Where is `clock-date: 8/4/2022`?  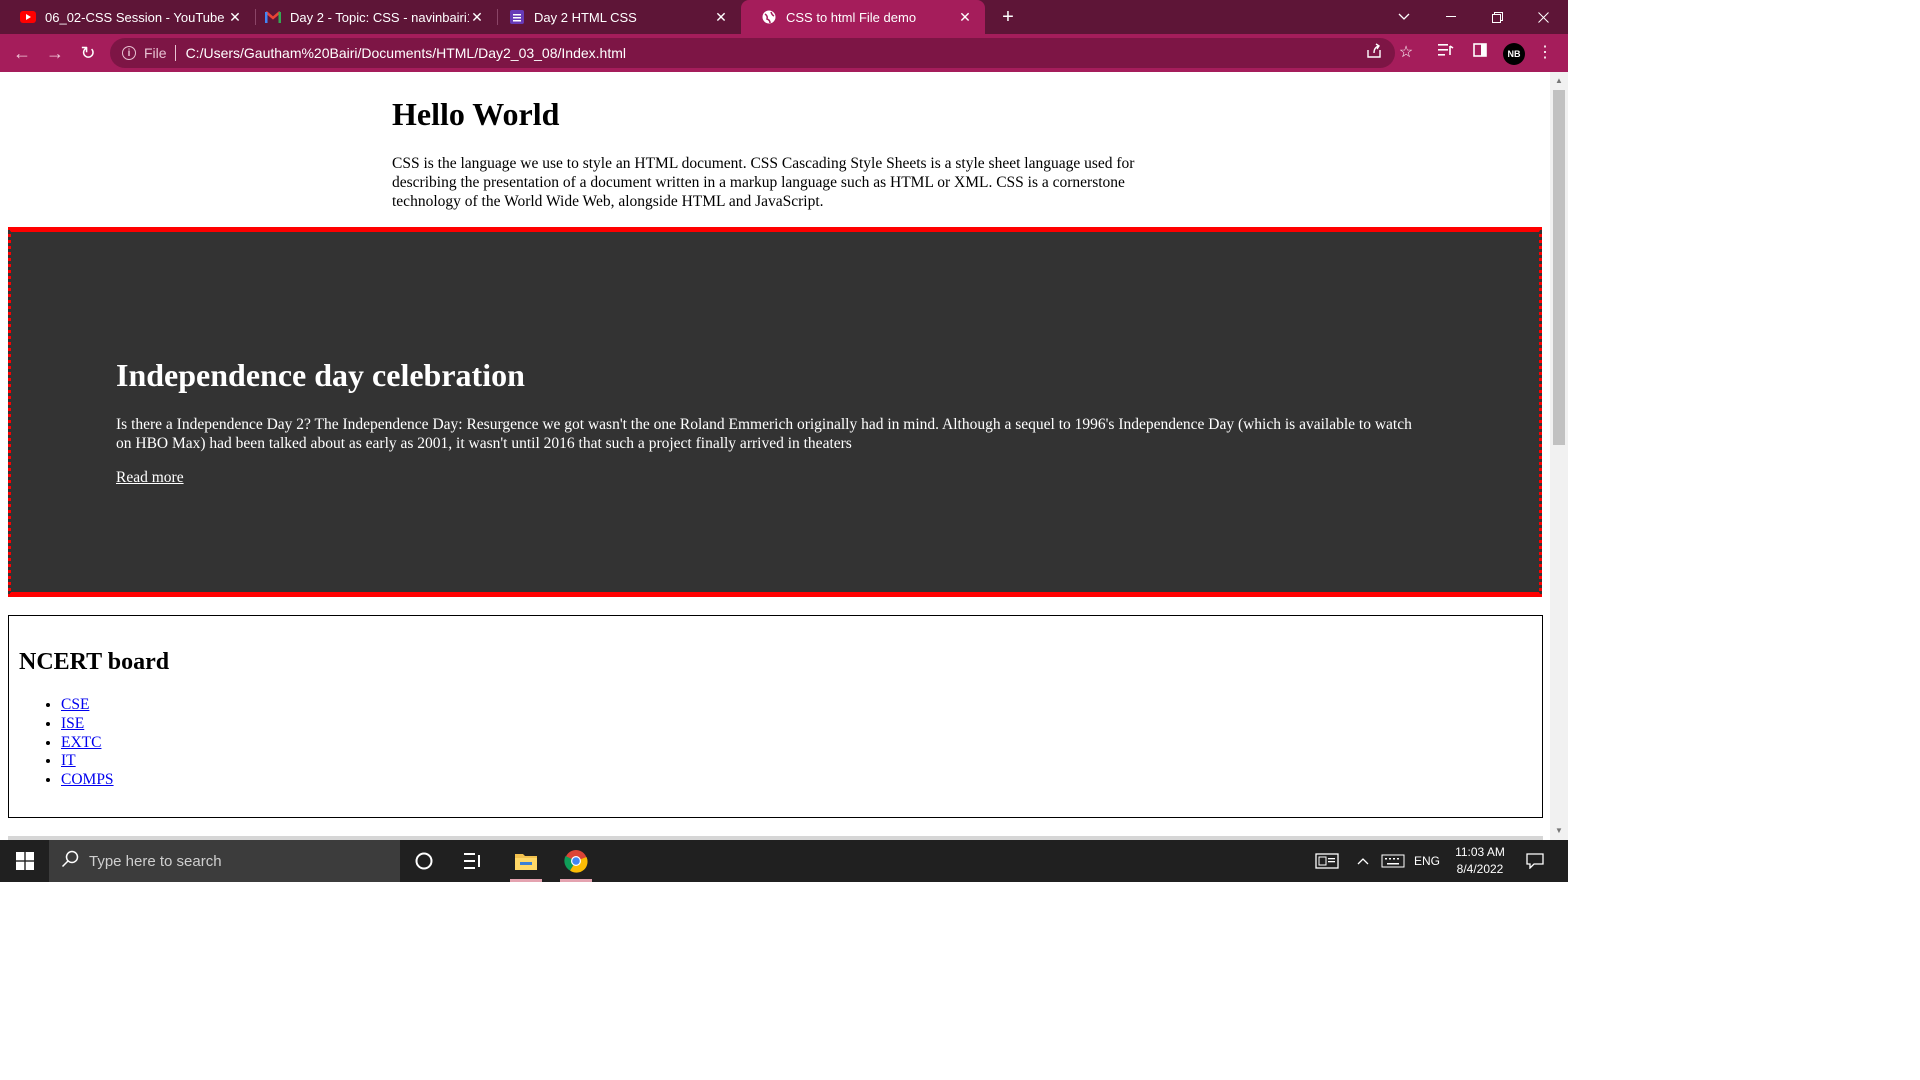
clock-date: 8/4/2022 is located at coordinates (1480, 869).